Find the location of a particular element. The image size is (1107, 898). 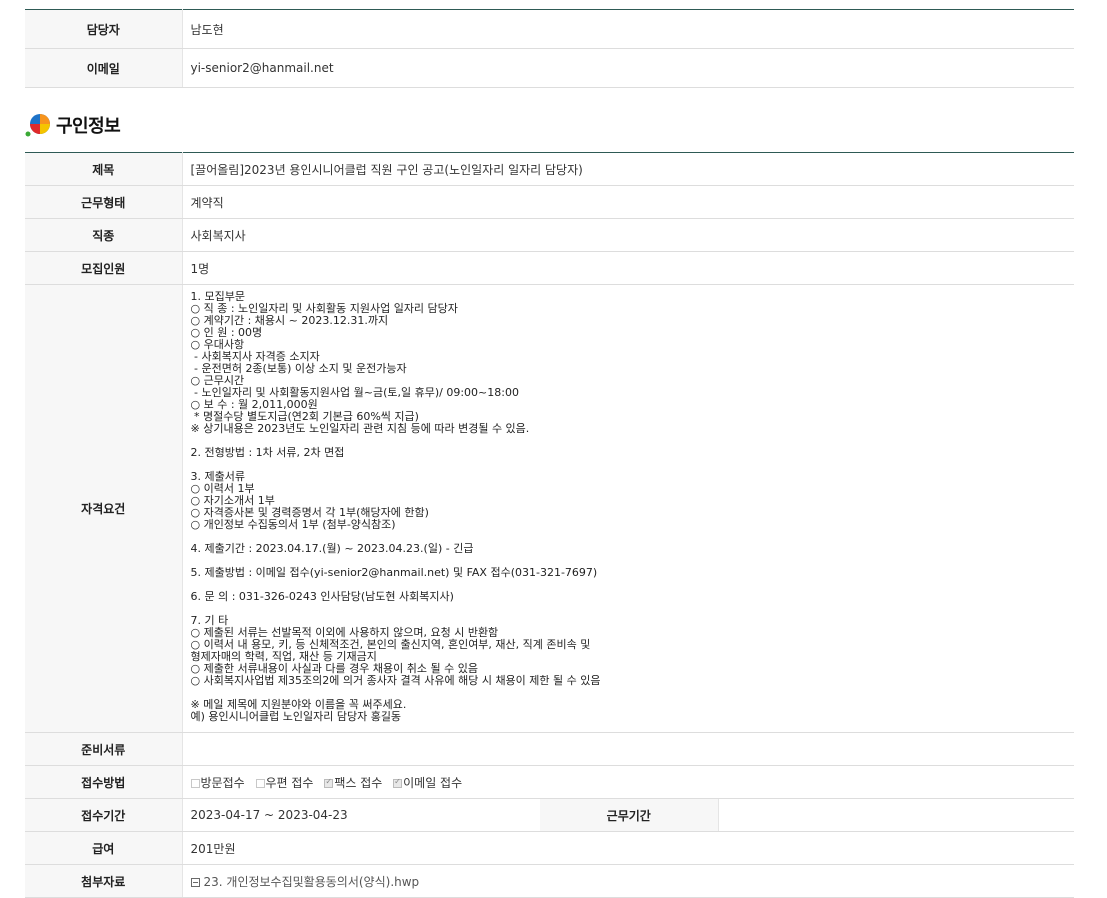

salary-label: 급여 is located at coordinates (104, 848).